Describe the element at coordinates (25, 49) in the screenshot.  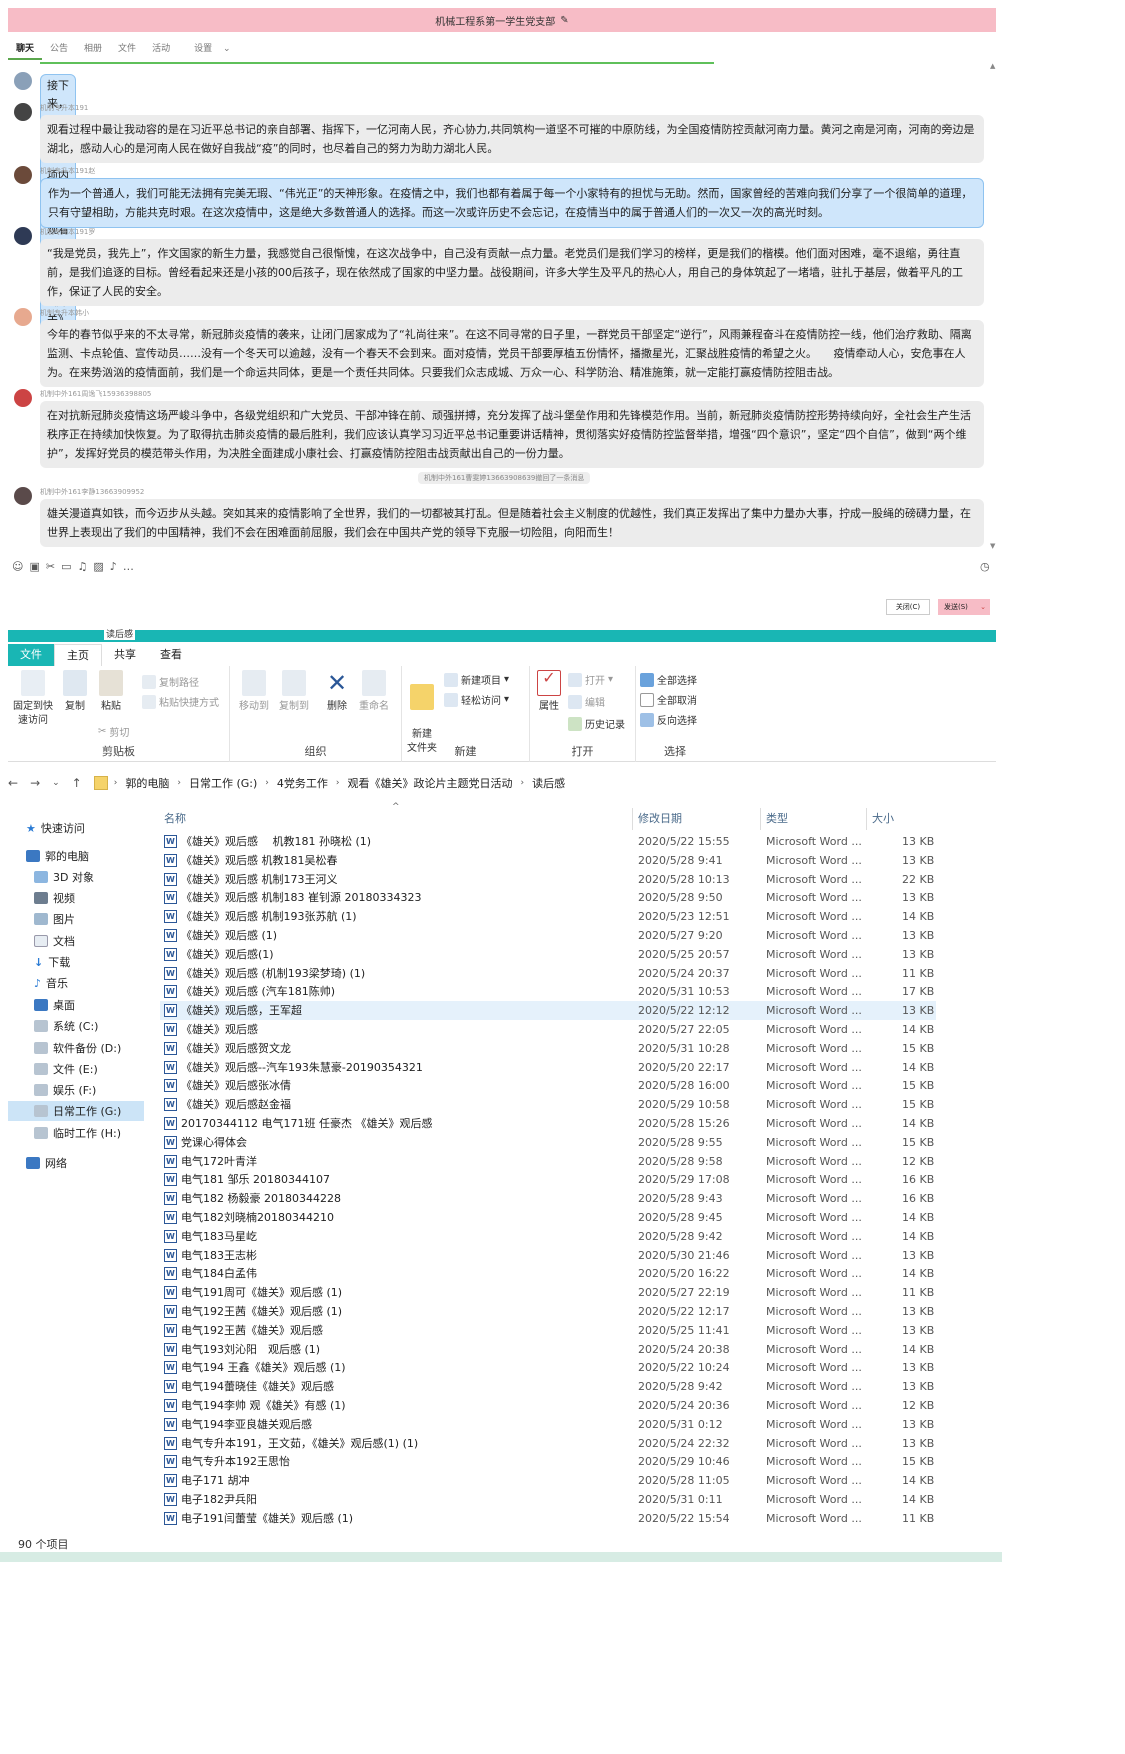
I see `tab-chat: 聊天` at that location.